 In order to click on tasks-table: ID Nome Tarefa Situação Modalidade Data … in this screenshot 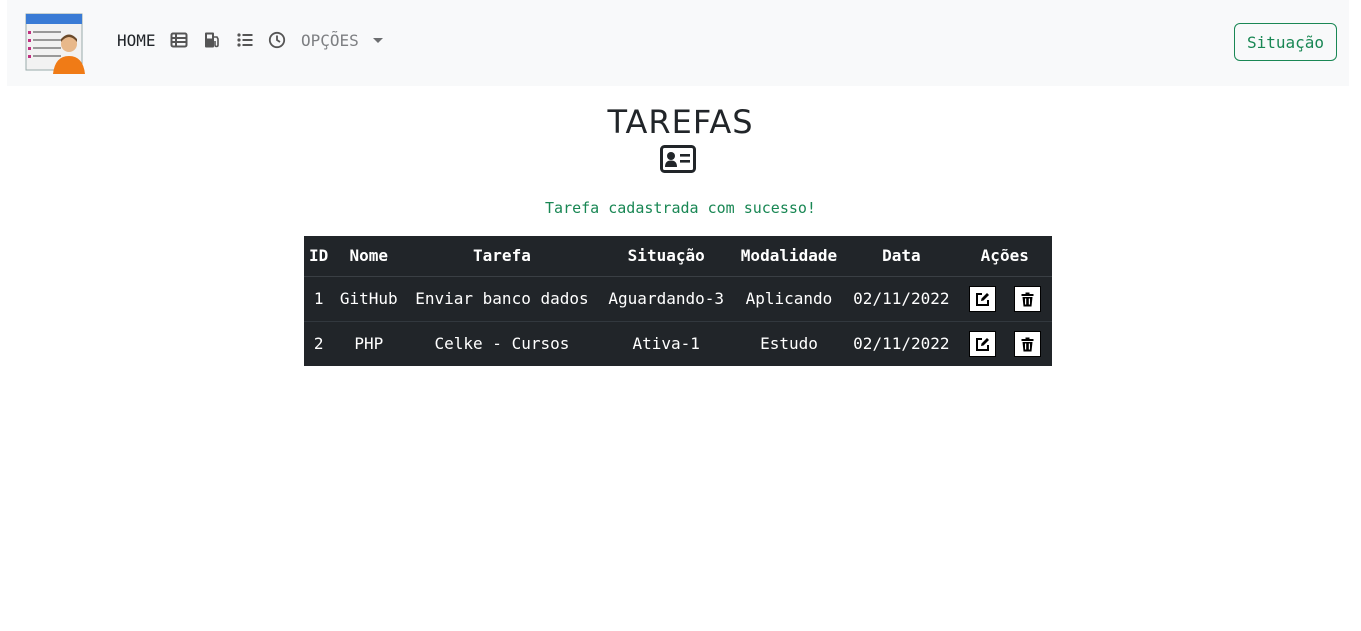, I will do `click(678, 301)`.